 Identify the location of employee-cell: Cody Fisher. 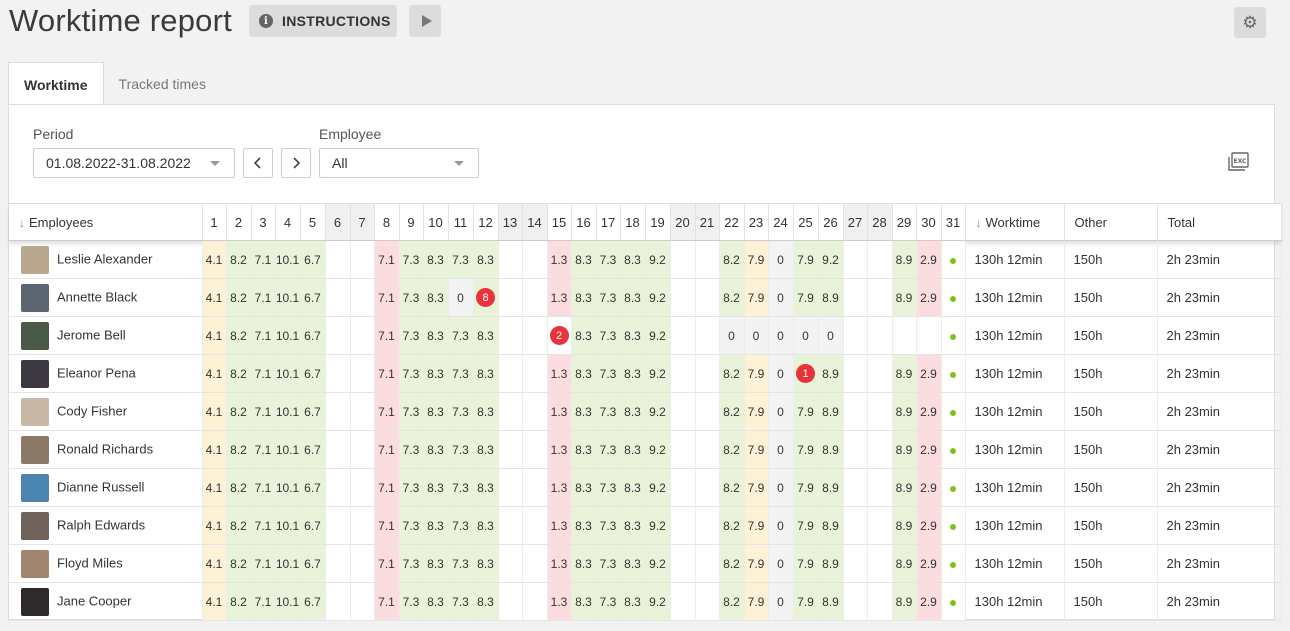
(106, 411).